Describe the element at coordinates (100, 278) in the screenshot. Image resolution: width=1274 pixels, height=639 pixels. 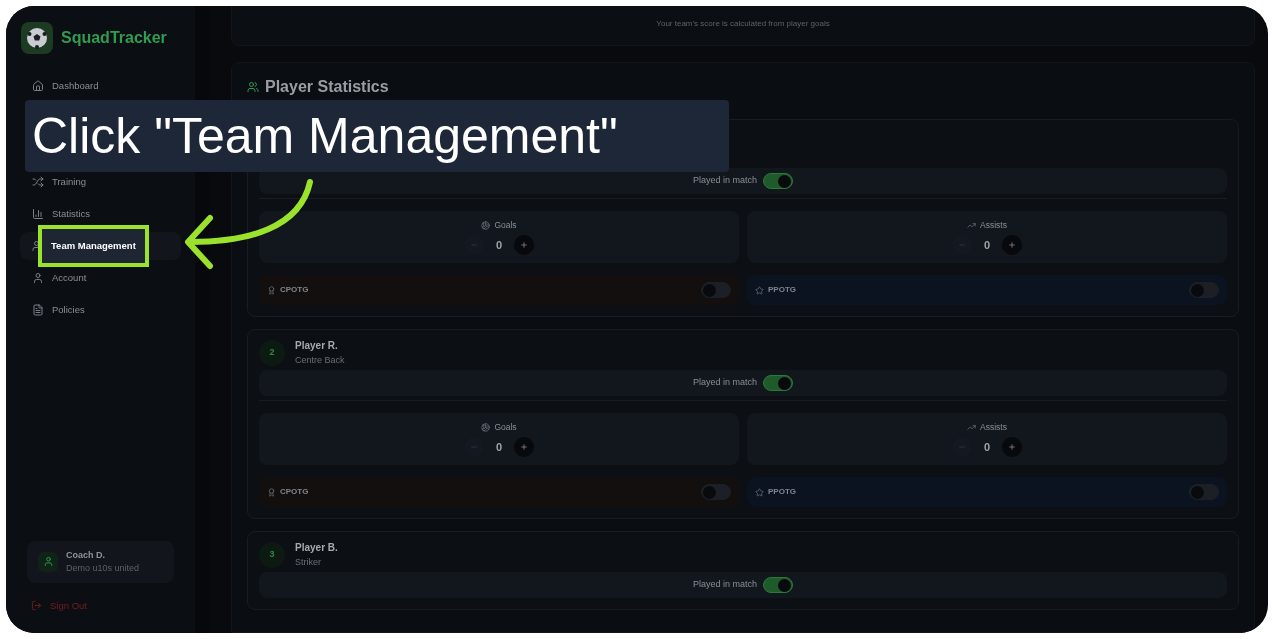
I see `nav-item: Account` at that location.